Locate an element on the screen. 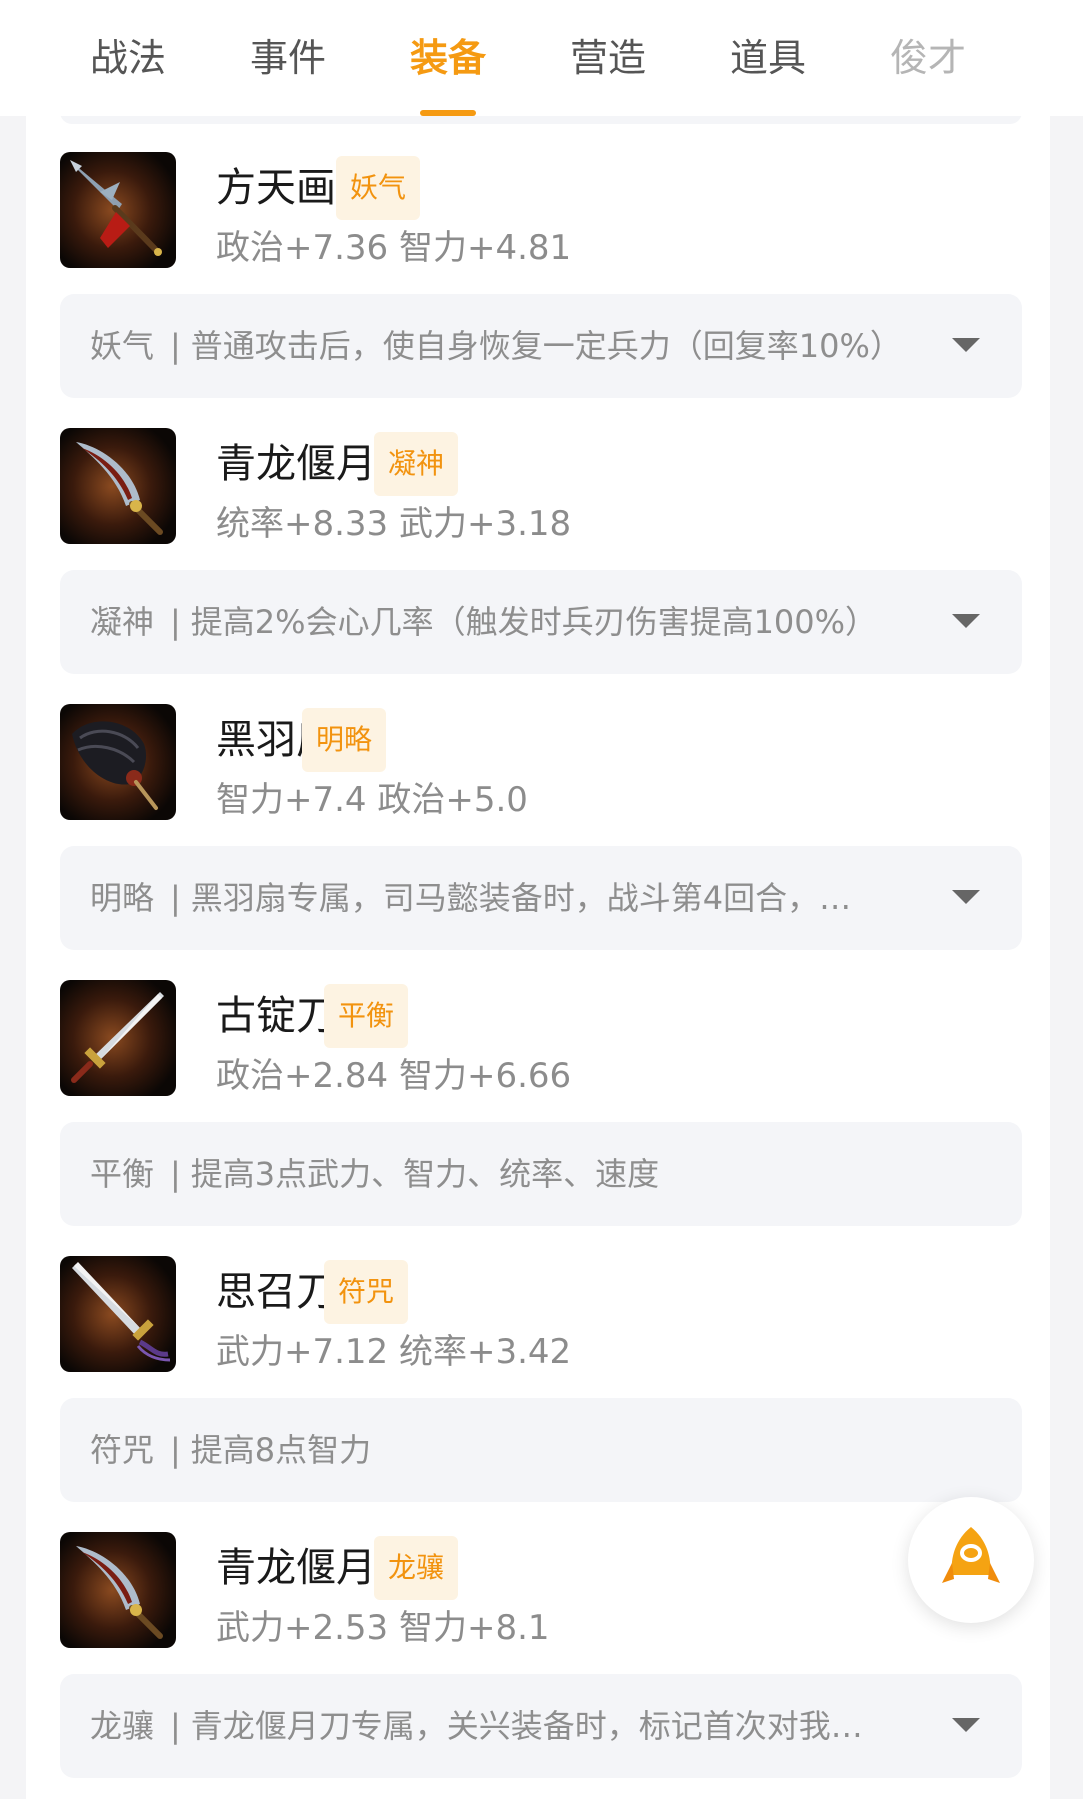 The width and height of the screenshot is (1083, 1799). tab-construction: 营造 is located at coordinates (608, 58).